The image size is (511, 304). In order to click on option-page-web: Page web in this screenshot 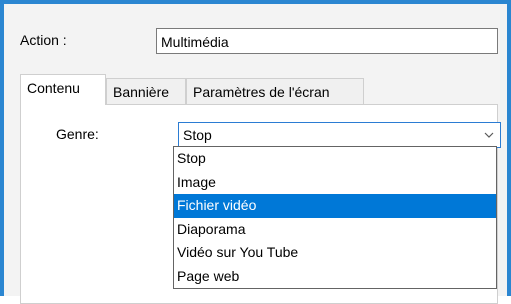, I will do `click(335, 277)`.